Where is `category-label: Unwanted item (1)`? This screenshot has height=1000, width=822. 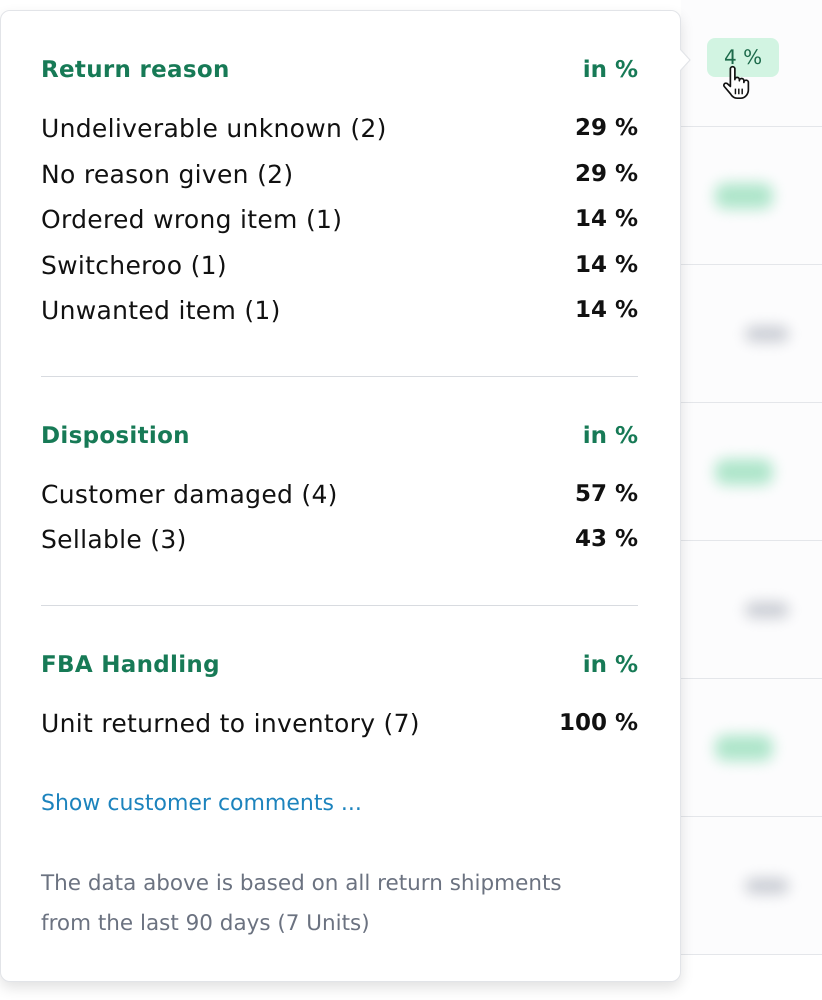
category-label: Unwanted item (1) is located at coordinates (161, 311).